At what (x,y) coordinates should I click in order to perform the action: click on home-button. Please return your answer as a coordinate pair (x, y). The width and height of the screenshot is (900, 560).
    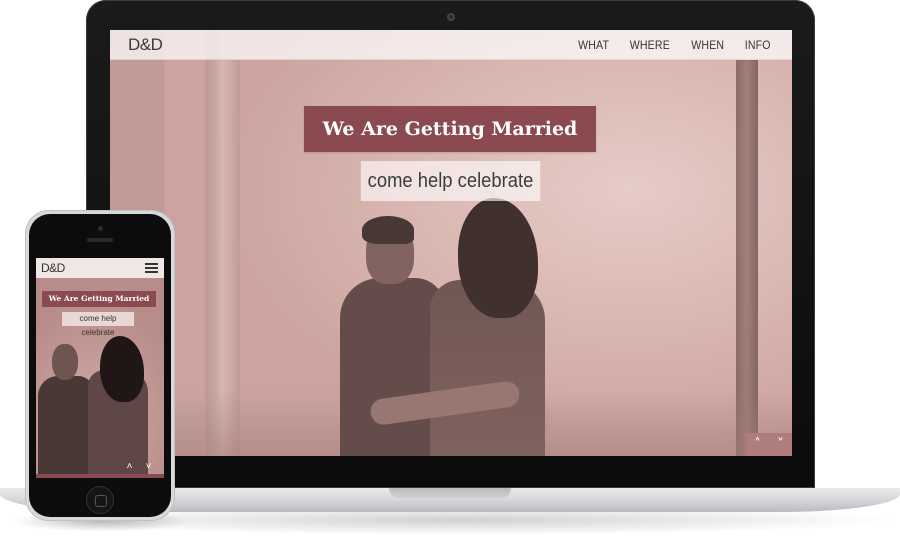
    Looking at the image, I should click on (100, 500).